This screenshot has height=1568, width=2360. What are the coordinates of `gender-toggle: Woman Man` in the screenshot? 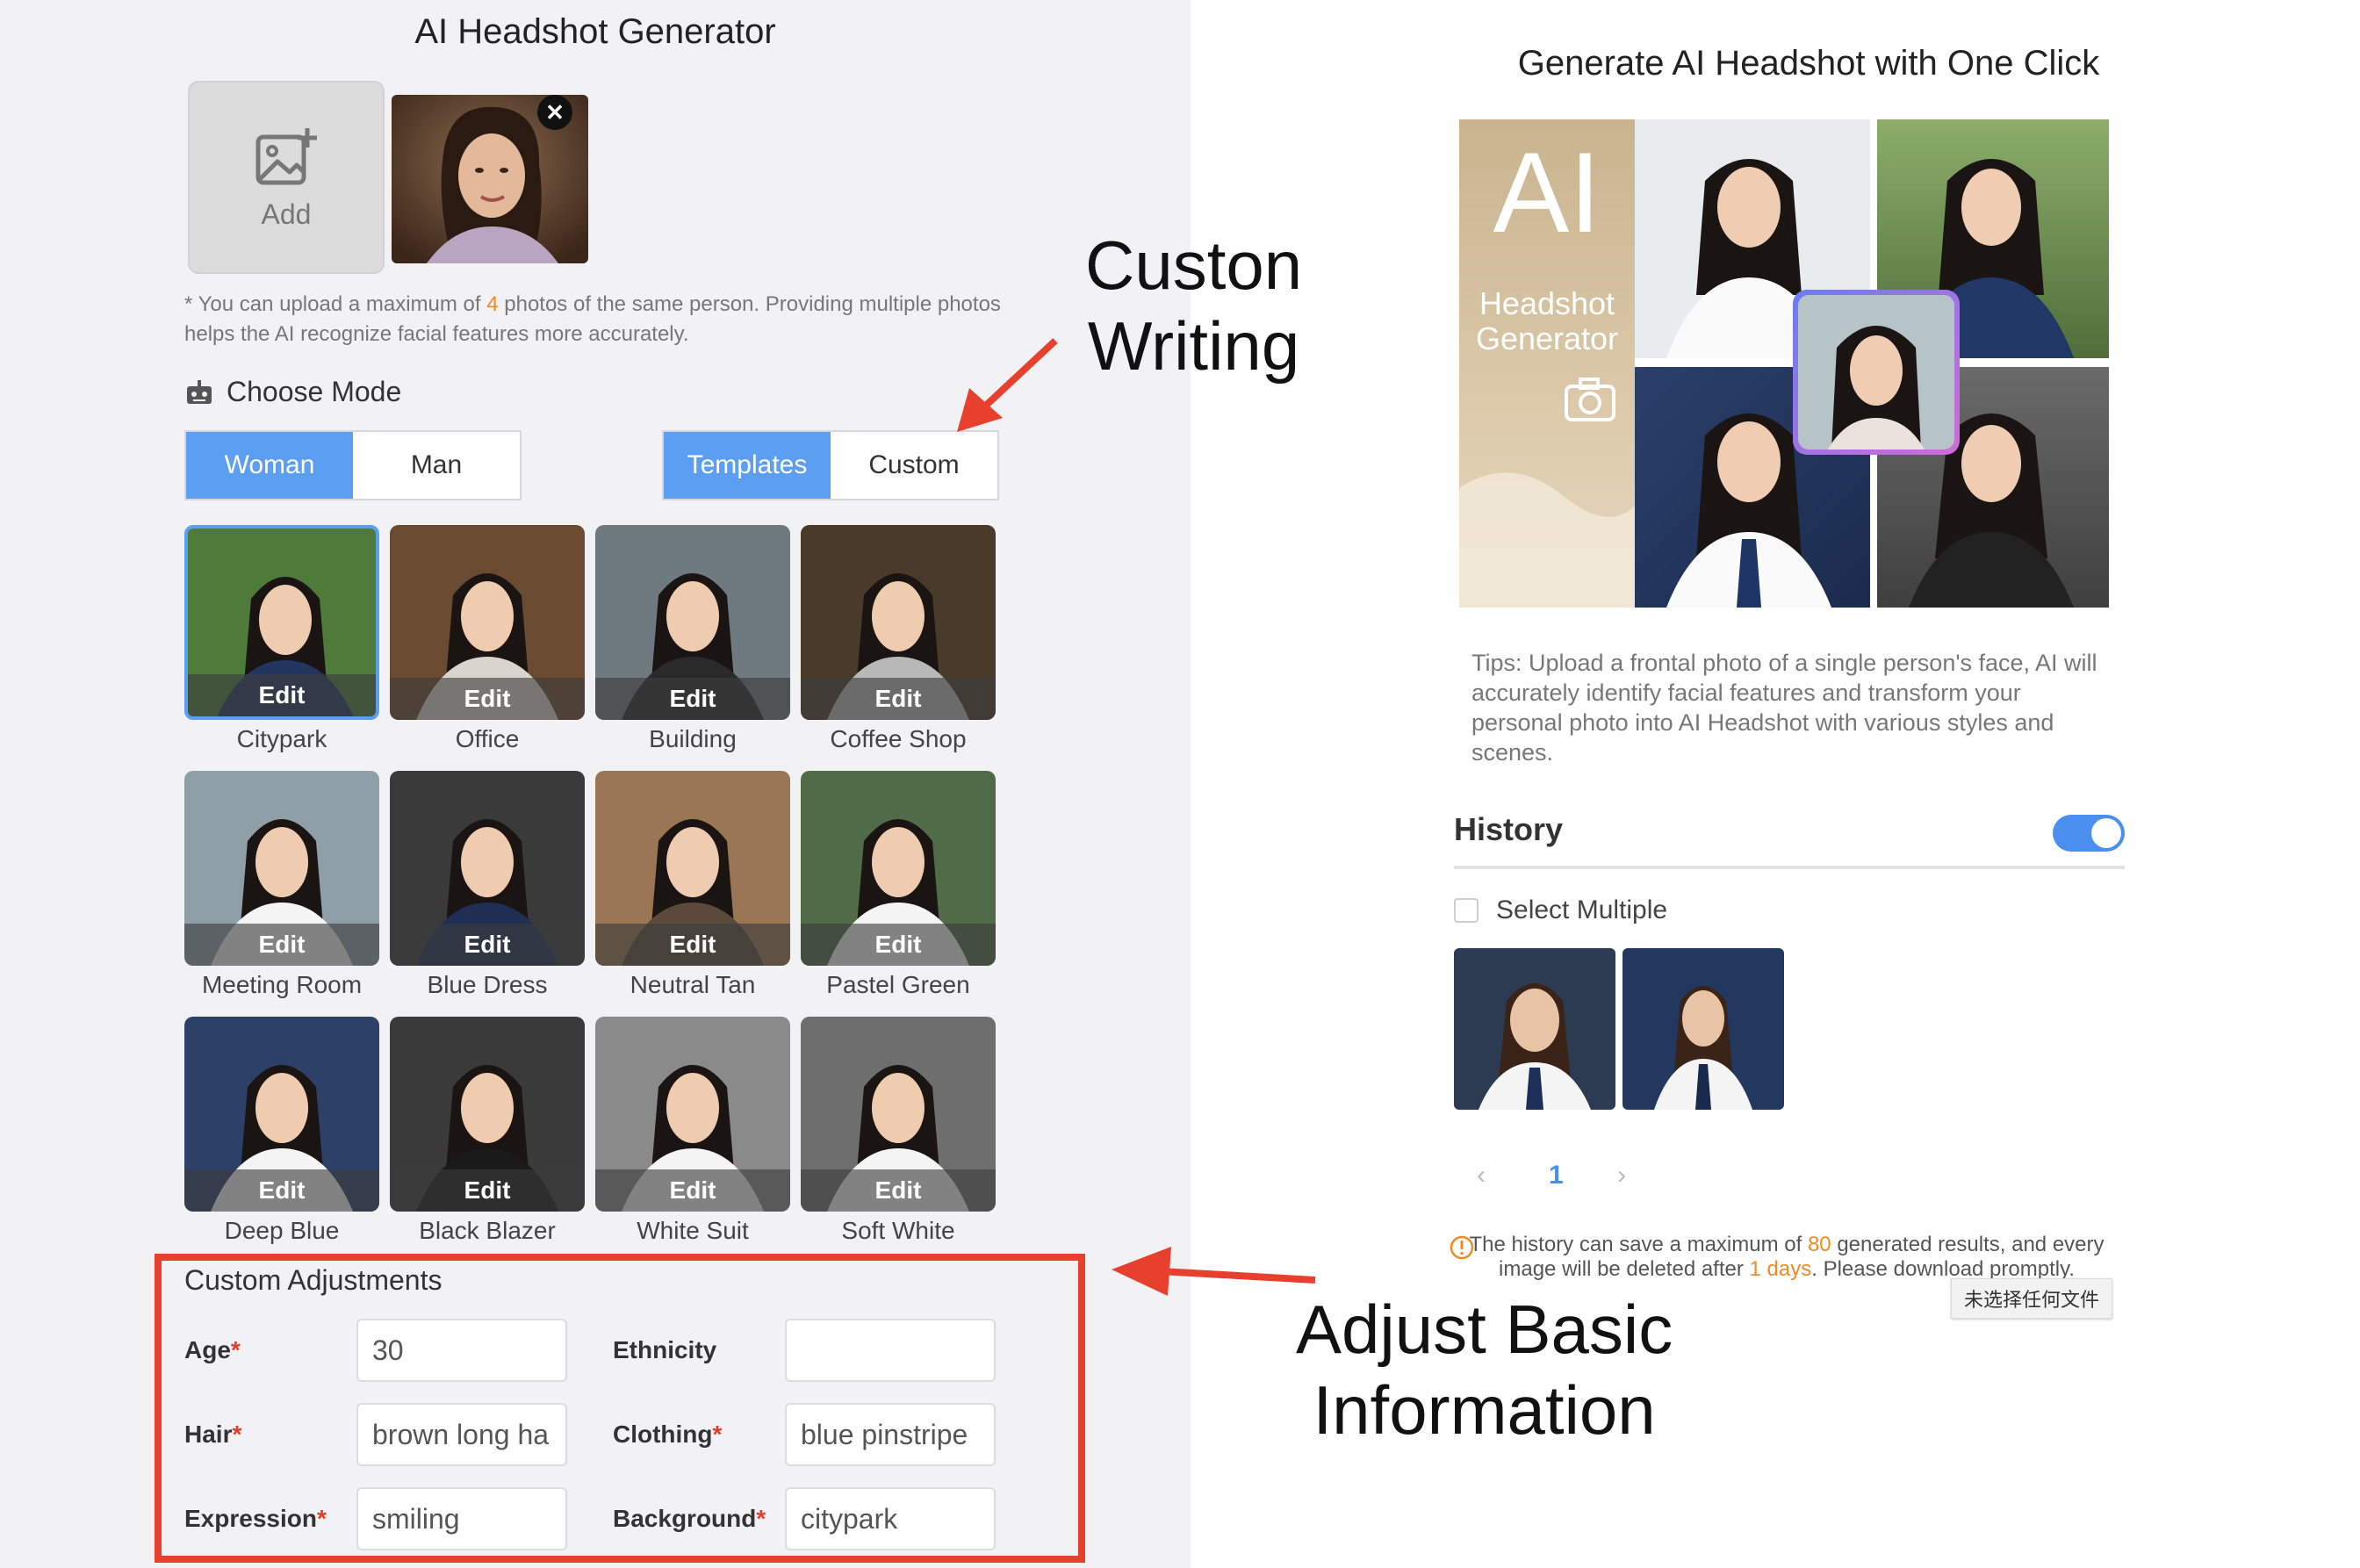 It's located at (353, 465).